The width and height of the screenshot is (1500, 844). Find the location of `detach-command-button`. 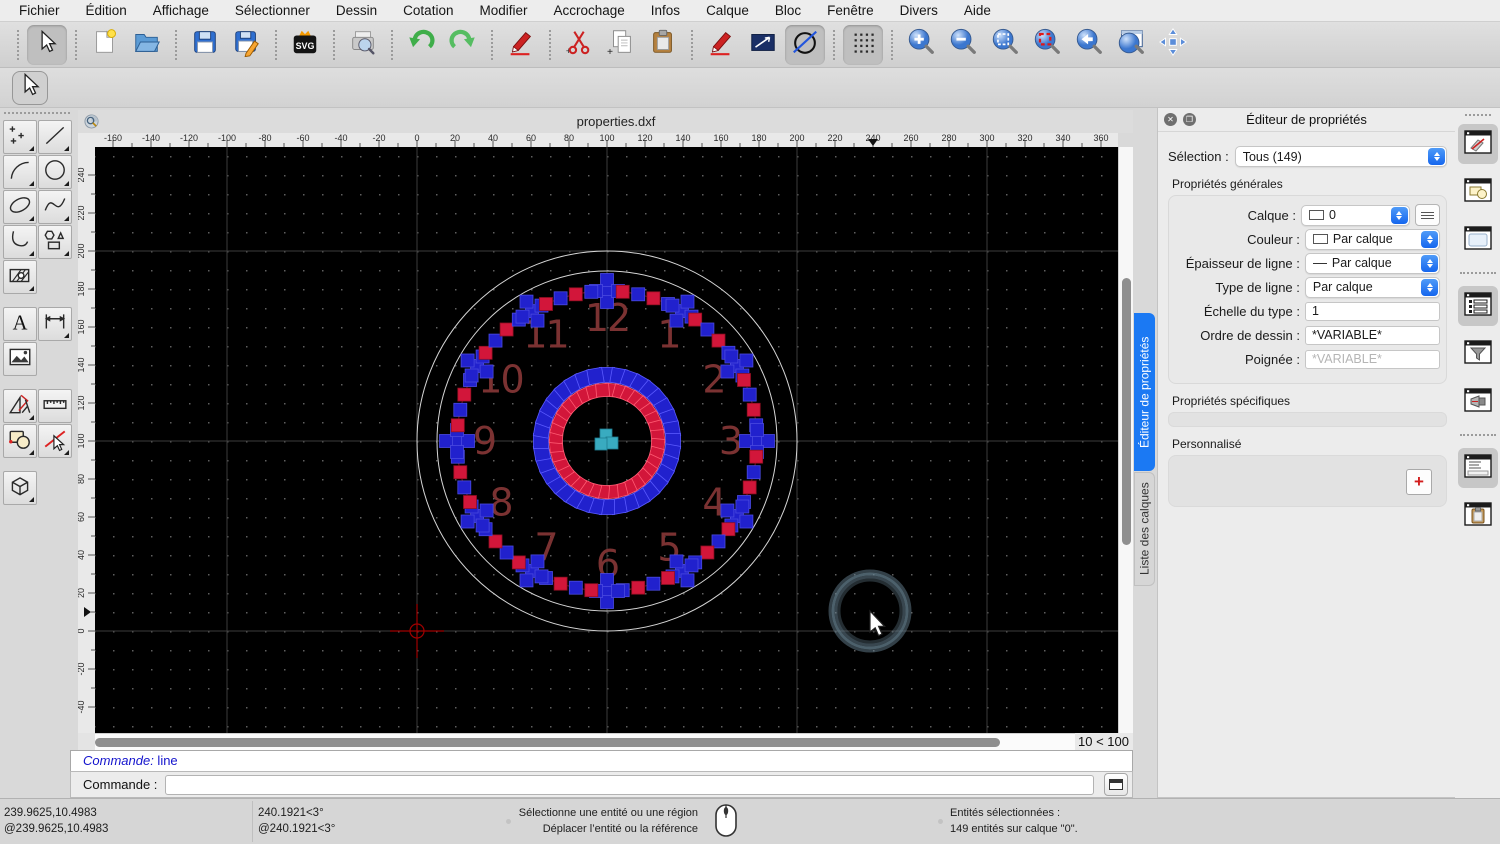

detach-command-button is located at coordinates (1116, 784).